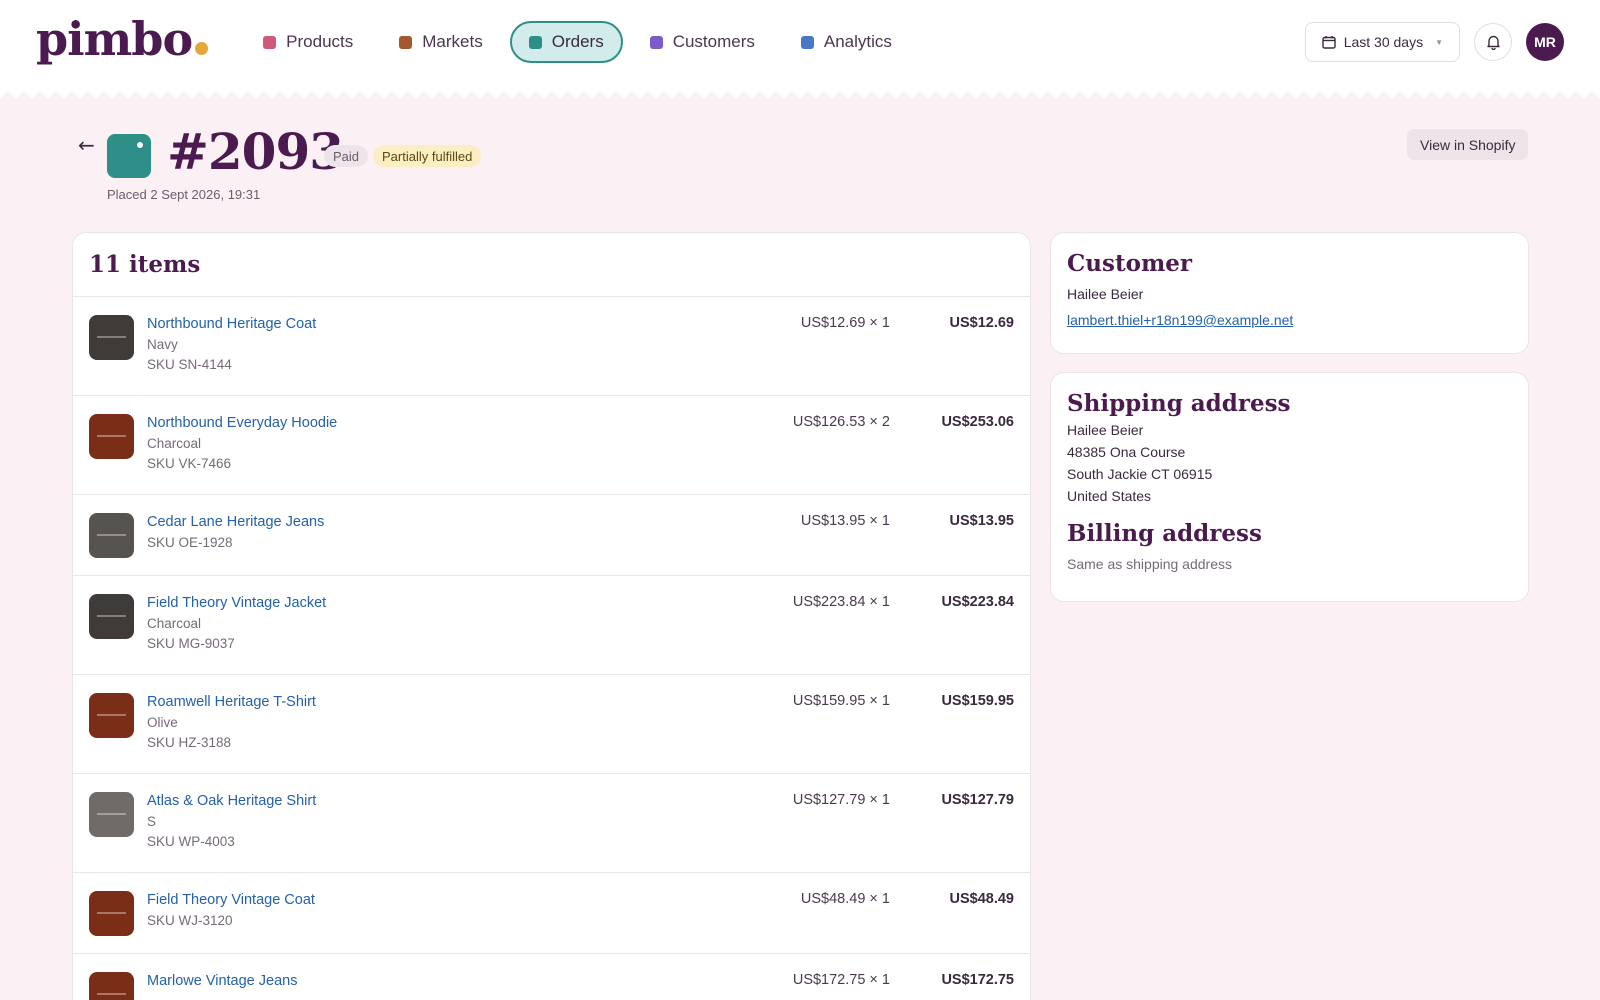 This screenshot has height=1000, width=1600. Describe the element at coordinates (152, 821) in the screenshot. I see `product-variant: S` at that location.